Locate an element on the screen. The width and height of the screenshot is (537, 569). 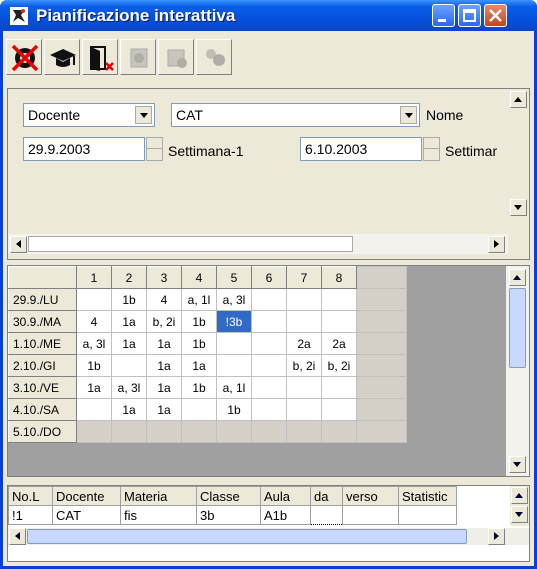
column-header: 4 is located at coordinates (199, 277).